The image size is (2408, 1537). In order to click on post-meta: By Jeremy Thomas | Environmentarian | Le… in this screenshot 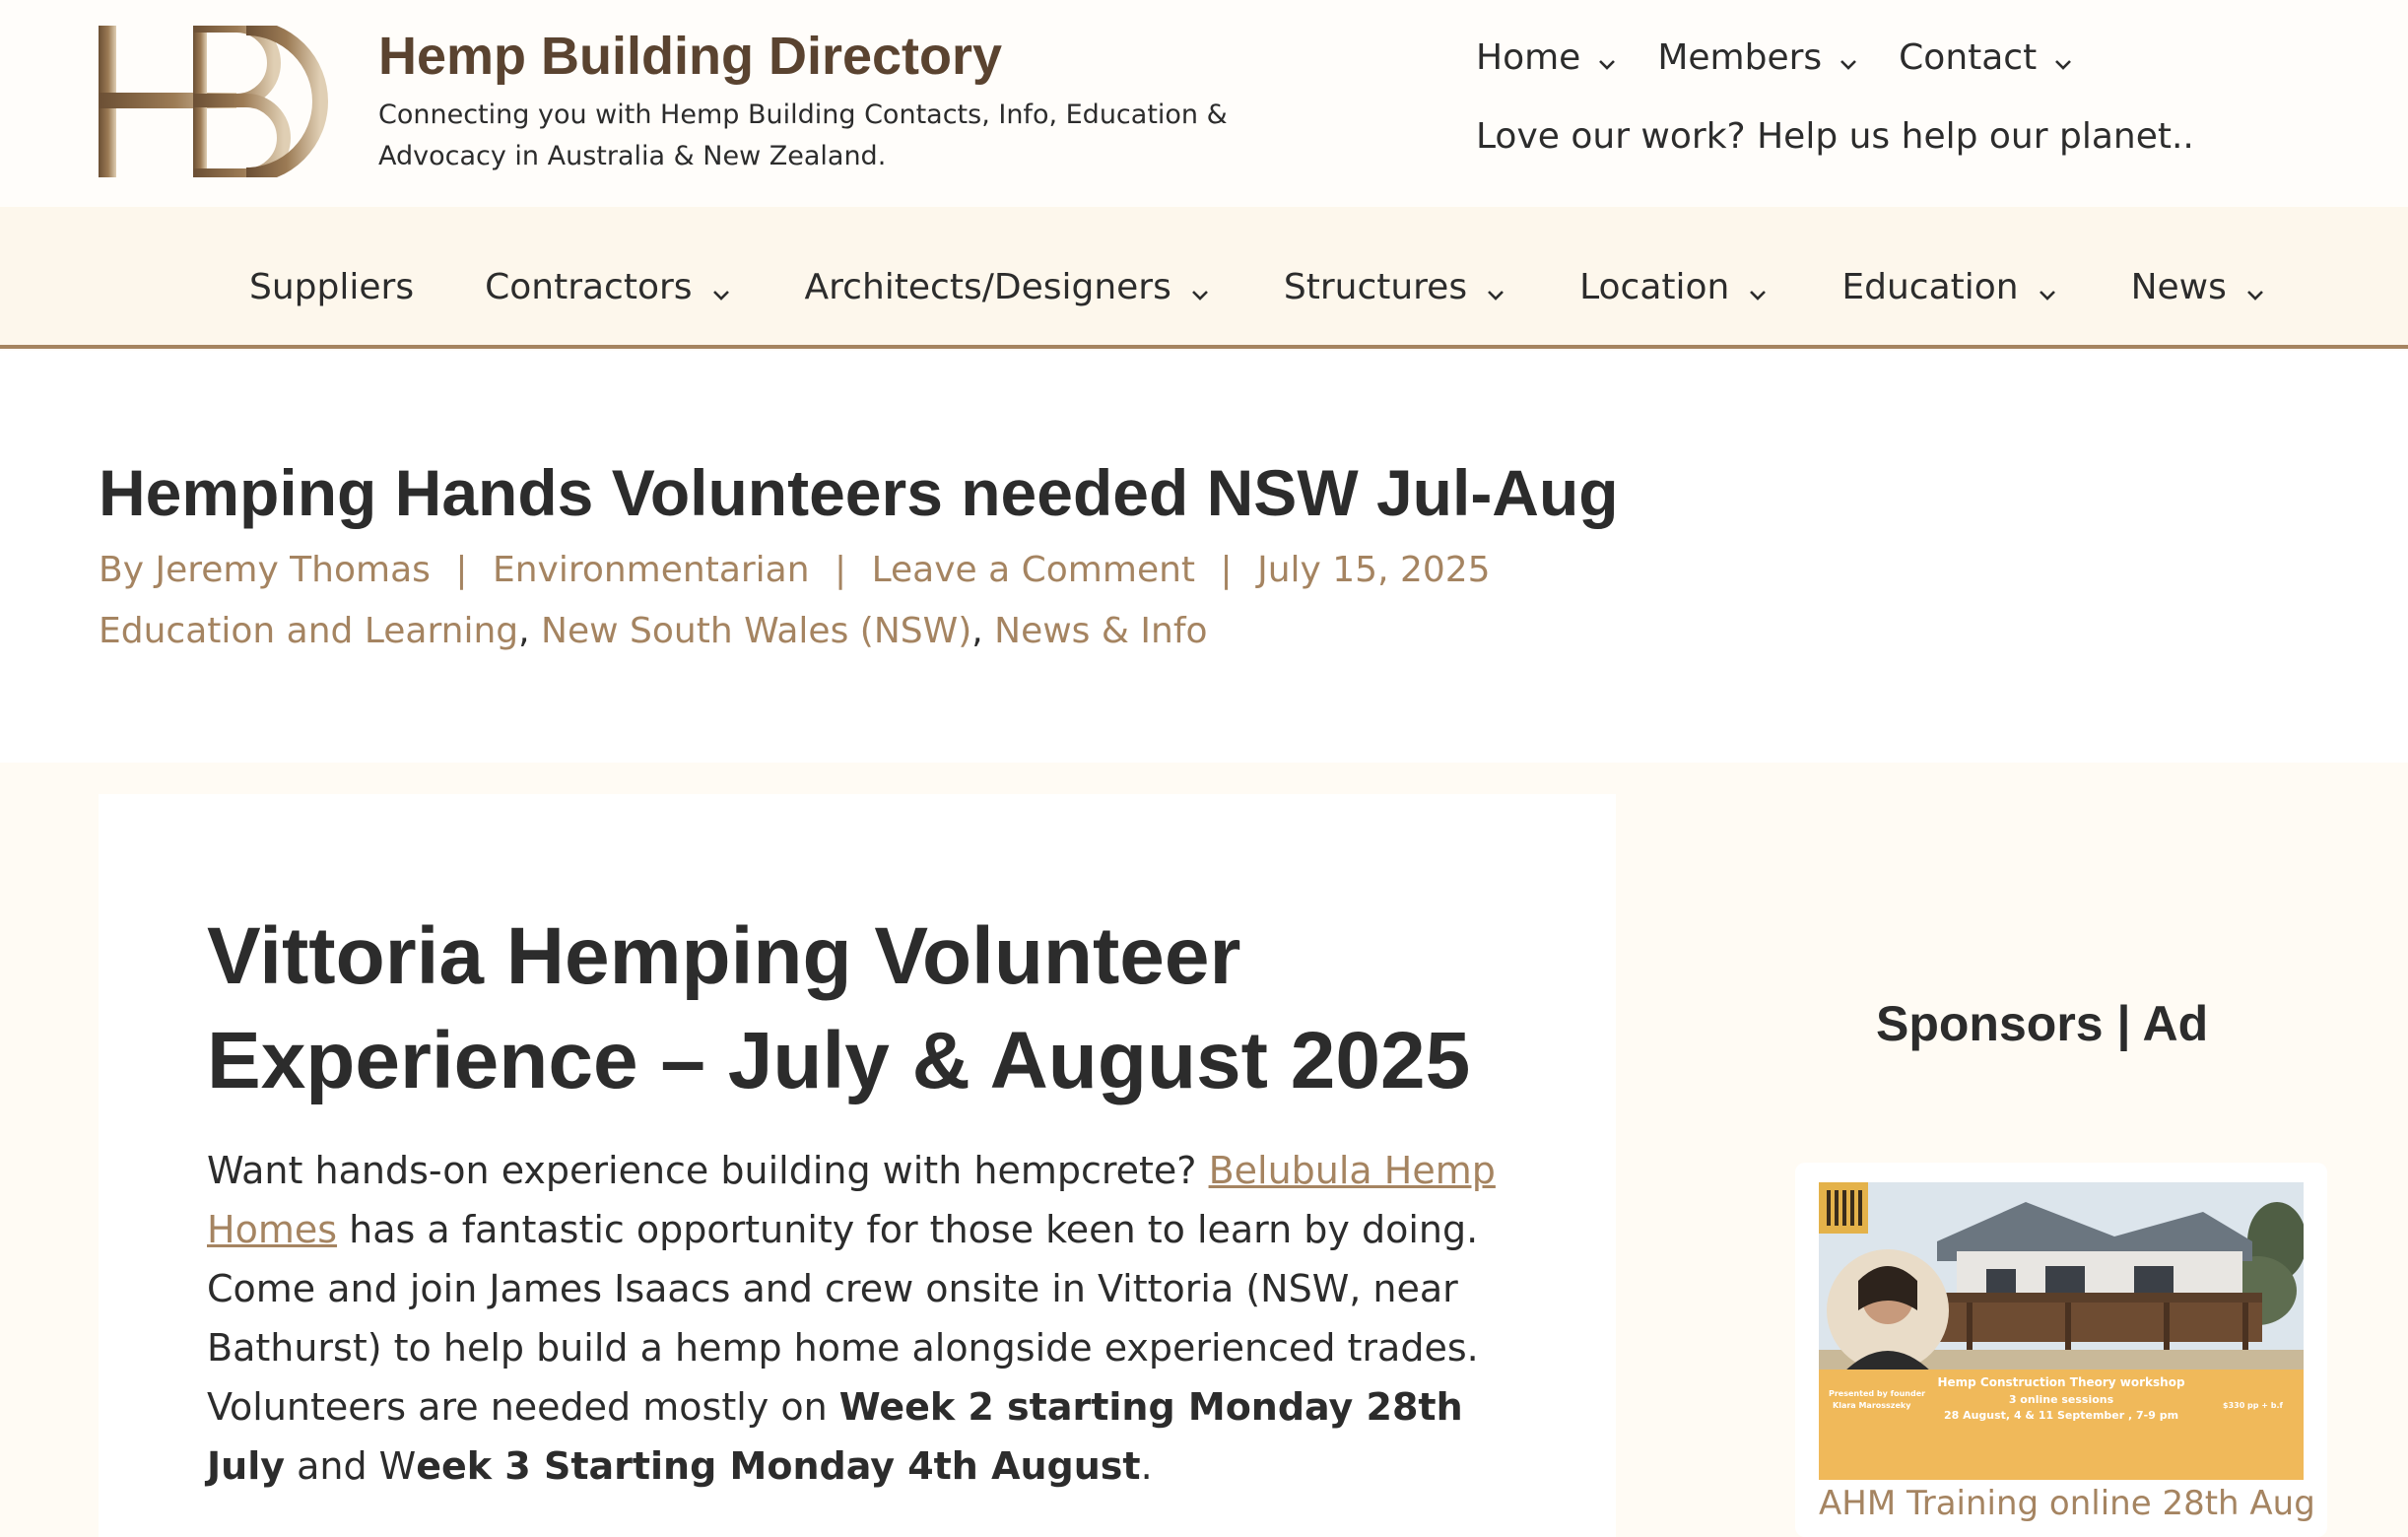, I will do `click(795, 570)`.